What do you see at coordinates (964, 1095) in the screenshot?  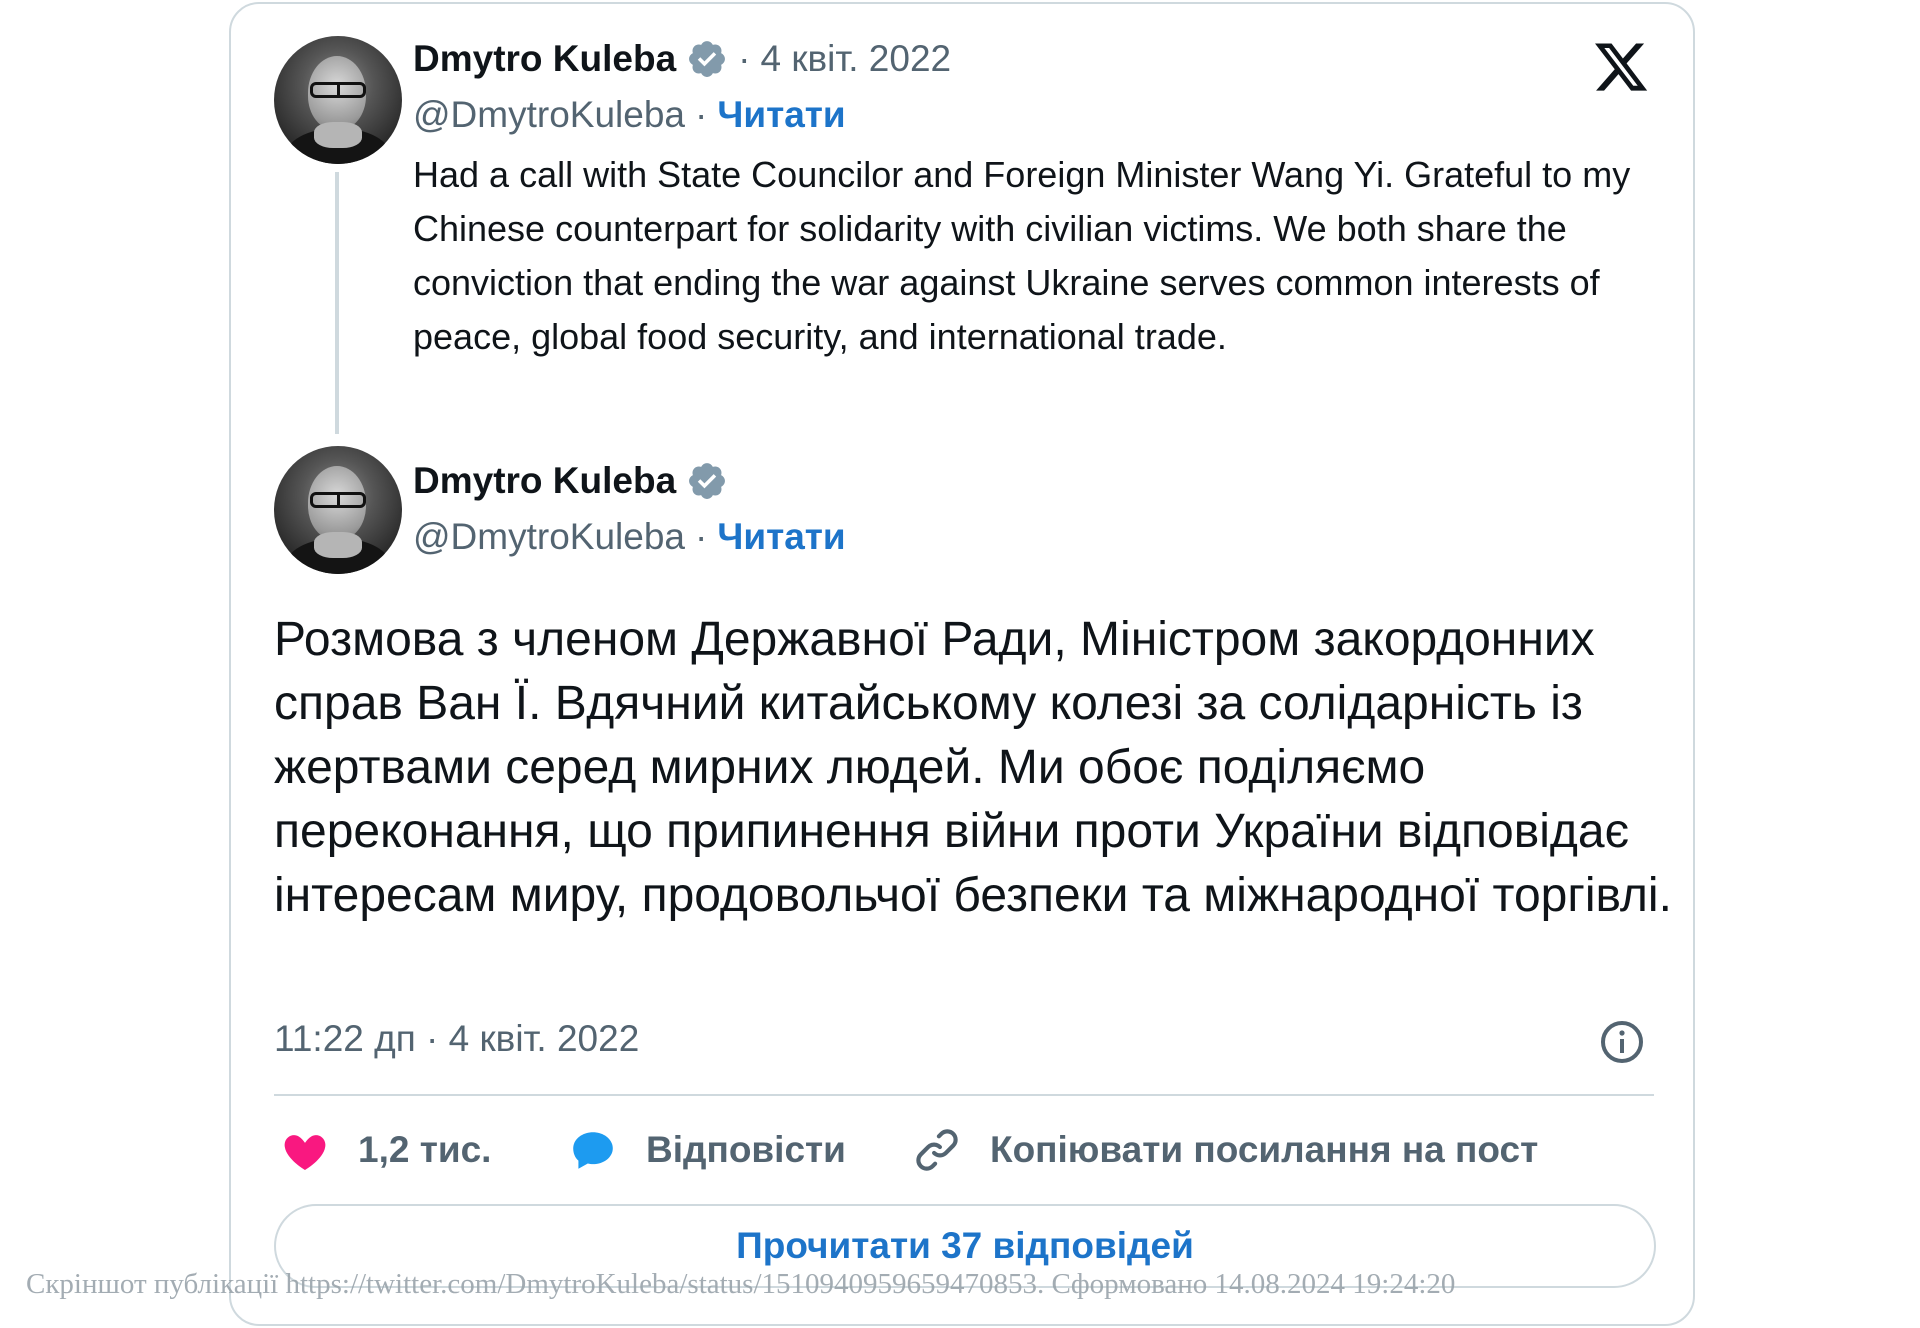 I see `action-divider` at bounding box center [964, 1095].